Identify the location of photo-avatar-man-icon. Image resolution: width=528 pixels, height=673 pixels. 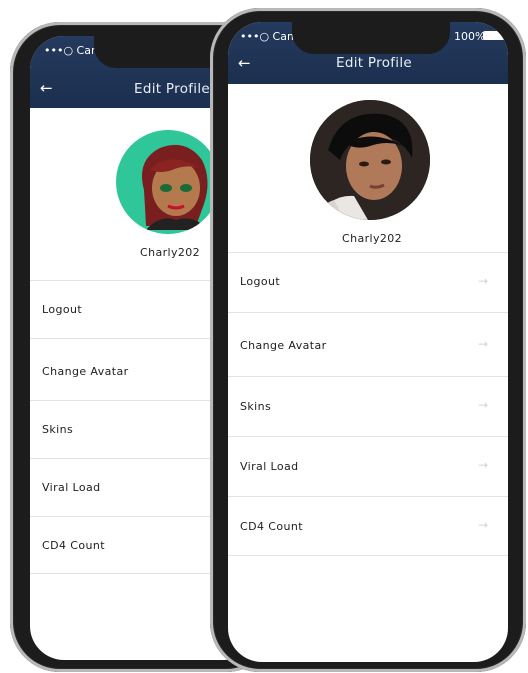
(370, 160).